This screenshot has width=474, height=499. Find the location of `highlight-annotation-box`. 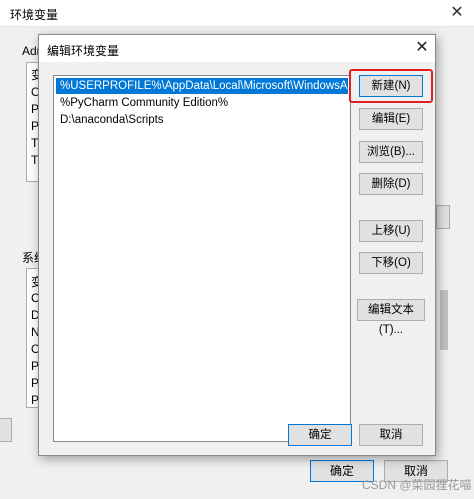

highlight-annotation-box is located at coordinates (391, 86).